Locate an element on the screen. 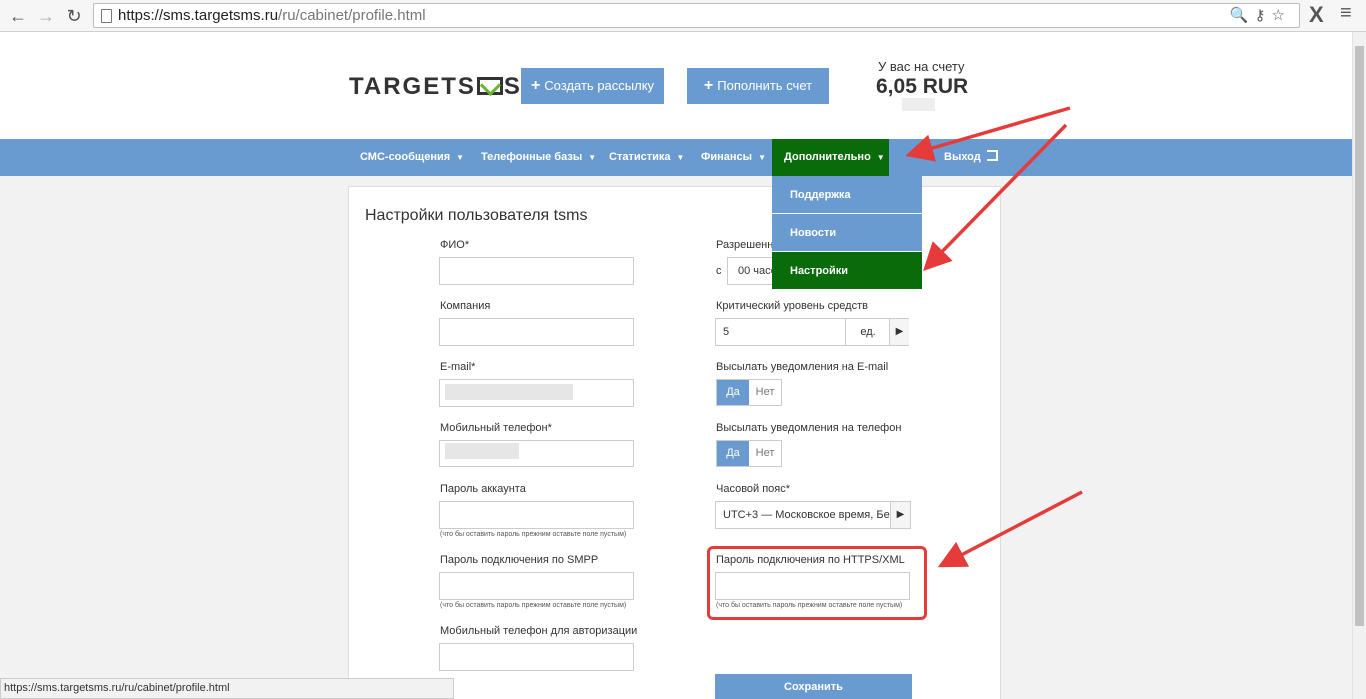 The width and height of the screenshot is (1366, 699). page-scrollbar is located at coordinates (1359, 365).